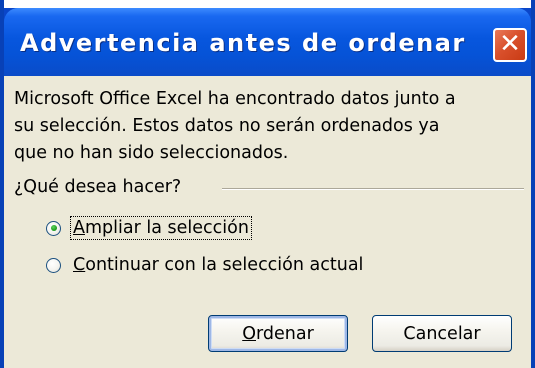  I want to click on sort-button-label: rdenar, so click(285, 333).